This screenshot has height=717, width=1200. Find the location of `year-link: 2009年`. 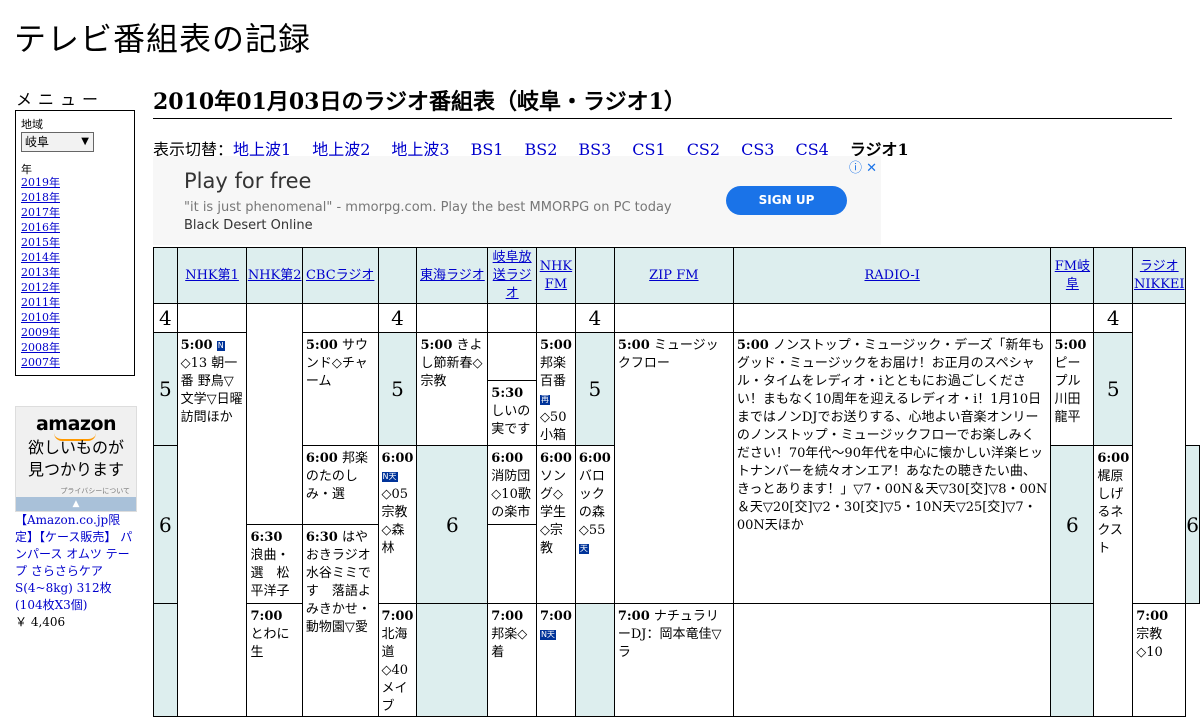

year-link: 2009年 is located at coordinates (40, 332).